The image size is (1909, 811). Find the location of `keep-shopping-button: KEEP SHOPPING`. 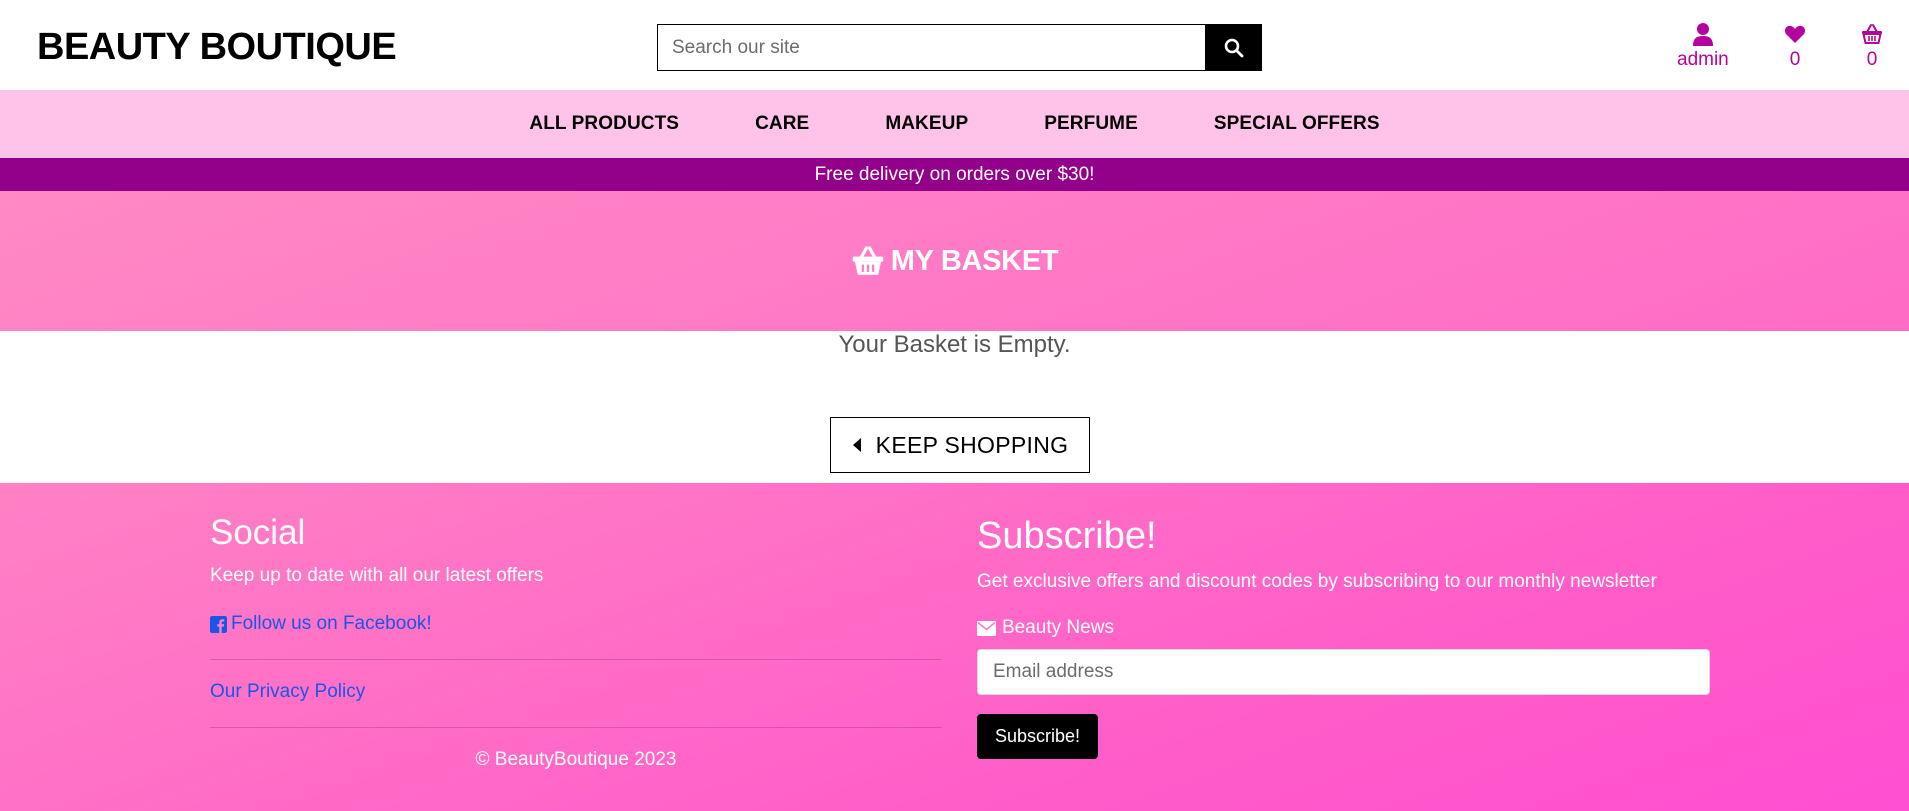

keep-shopping-button: KEEP SHOPPING is located at coordinates (960, 445).